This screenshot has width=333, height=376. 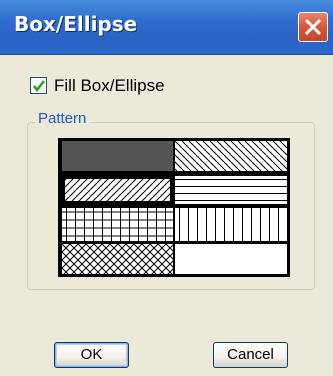 What do you see at coordinates (91, 355) in the screenshot?
I see `ok-button: OK` at bounding box center [91, 355].